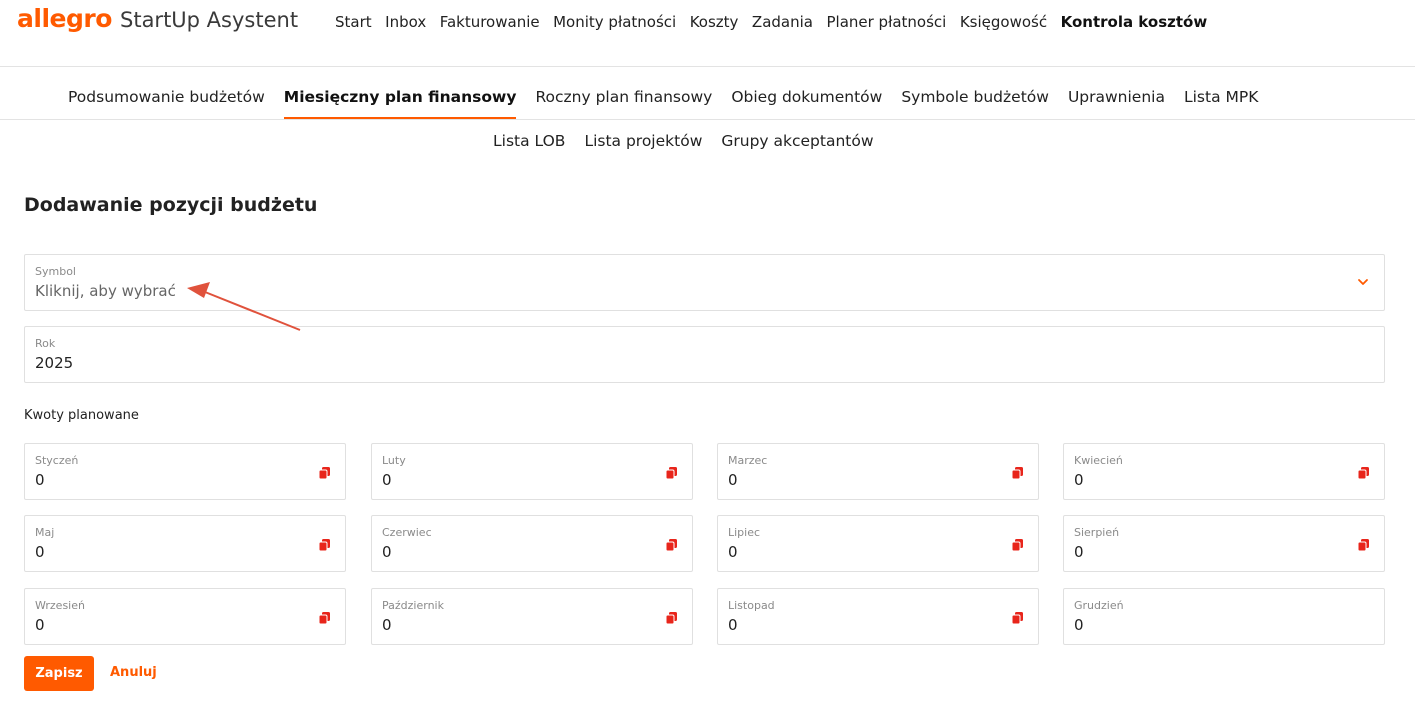 This screenshot has width=1415, height=715. Describe the element at coordinates (782, 22) in the screenshot. I see `nav-item-zadania: Zadania` at that location.